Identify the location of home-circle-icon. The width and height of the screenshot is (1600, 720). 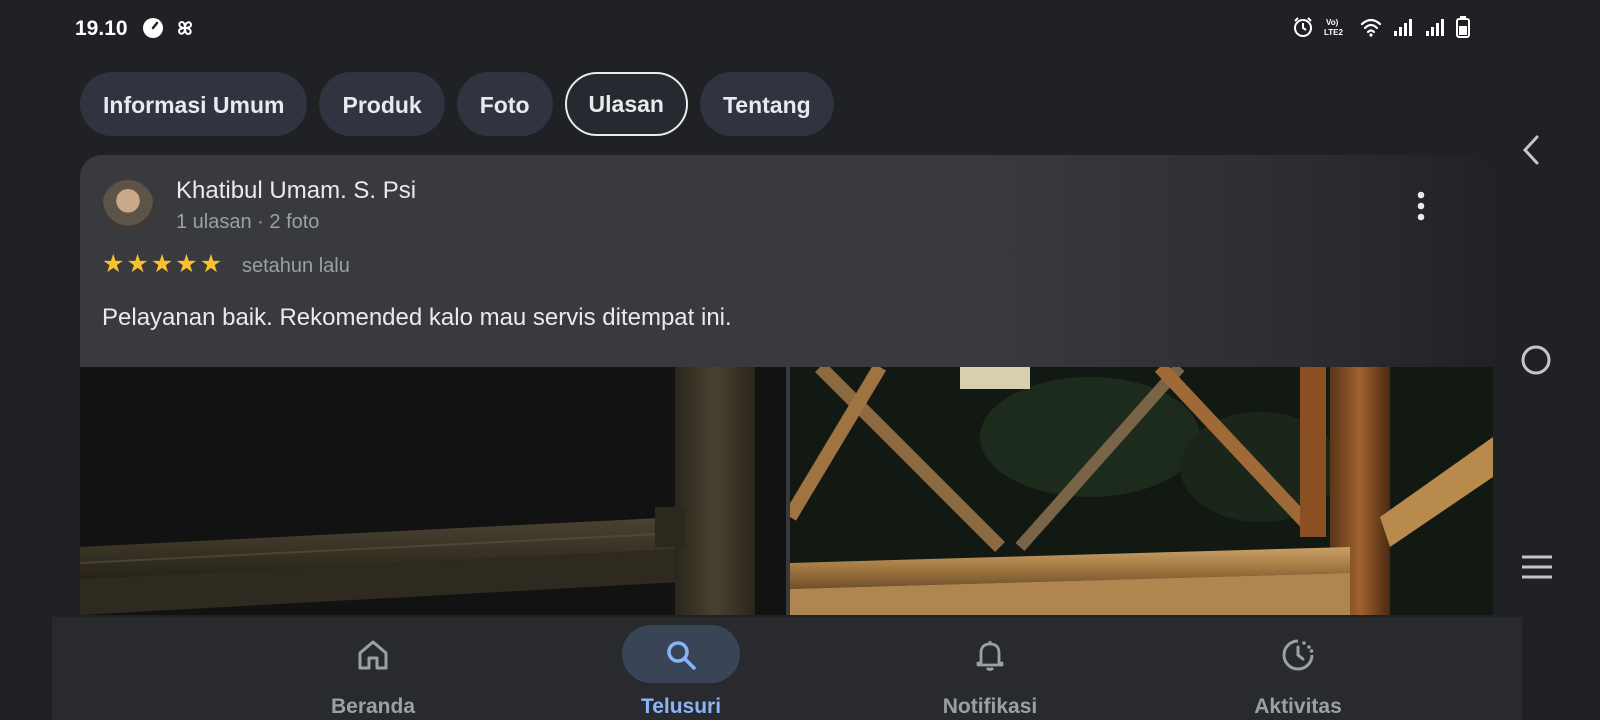
(1536, 360).